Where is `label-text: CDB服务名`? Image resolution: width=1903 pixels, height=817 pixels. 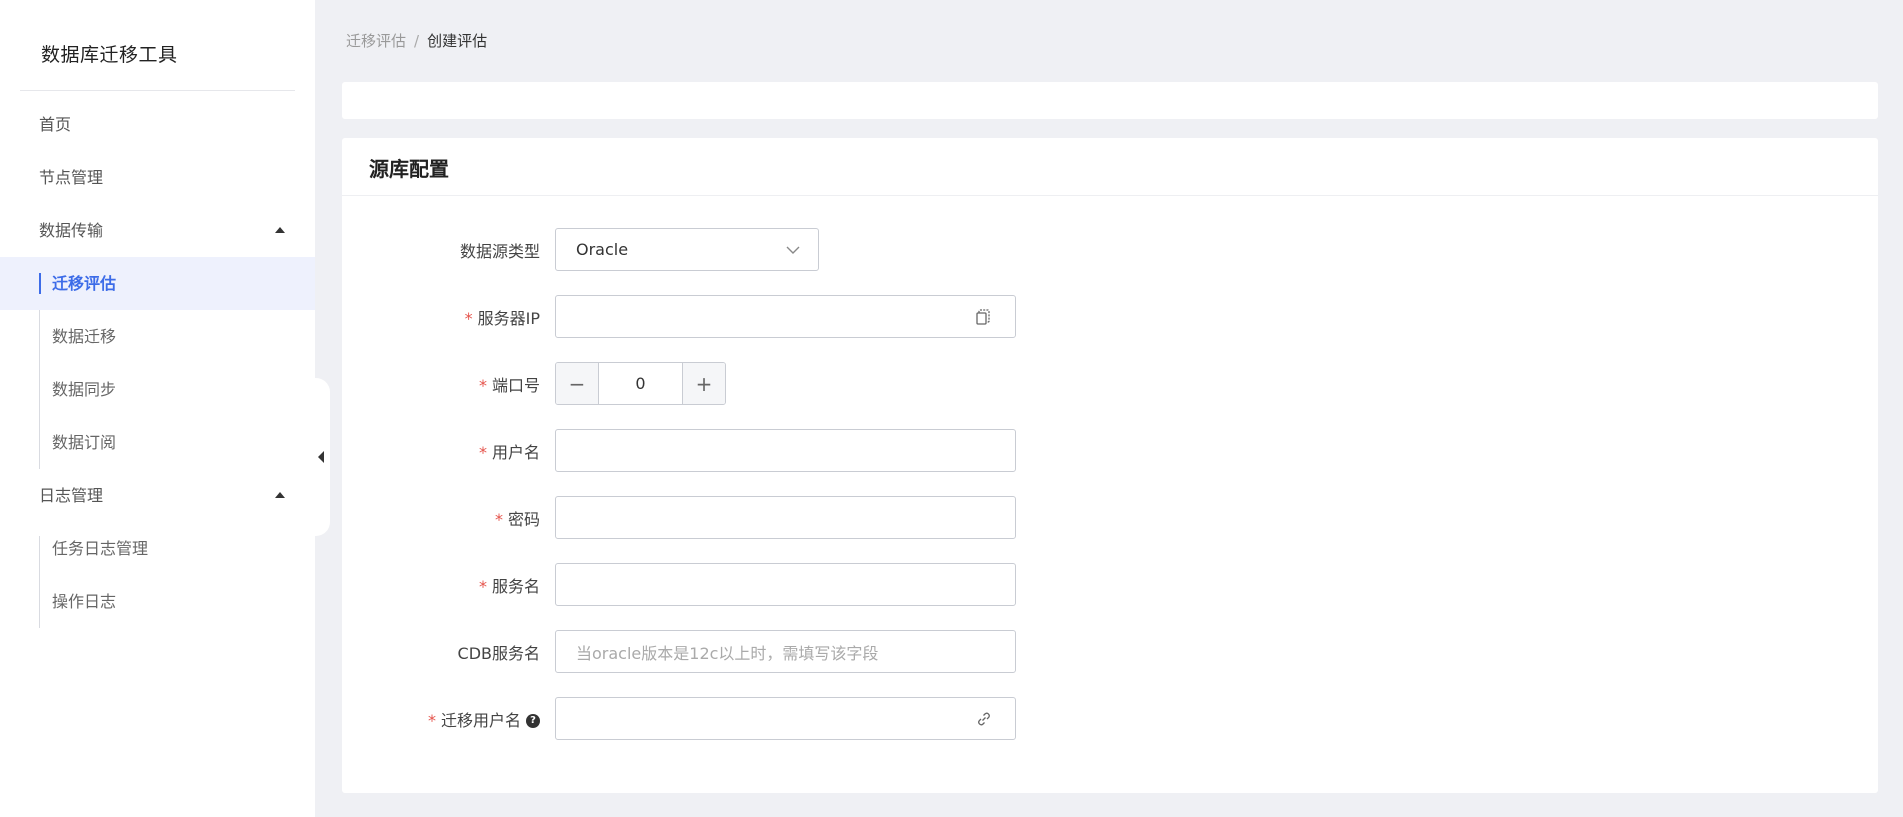
label-text: CDB服务名 is located at coordinates (498, 653).